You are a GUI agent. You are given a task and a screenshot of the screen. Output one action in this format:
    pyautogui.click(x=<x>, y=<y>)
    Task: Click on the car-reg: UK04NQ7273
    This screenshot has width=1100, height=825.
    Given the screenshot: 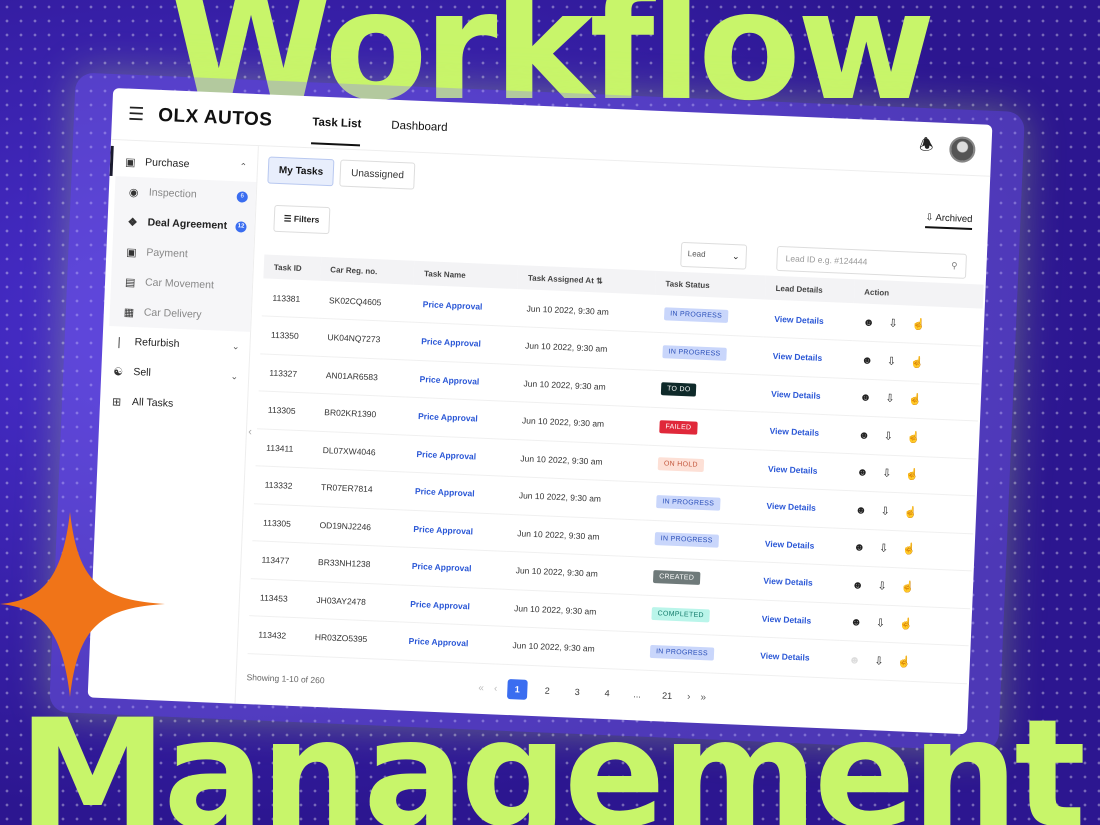 What is the action you would take?
    pyautogui.click(x=364, y=339)
    